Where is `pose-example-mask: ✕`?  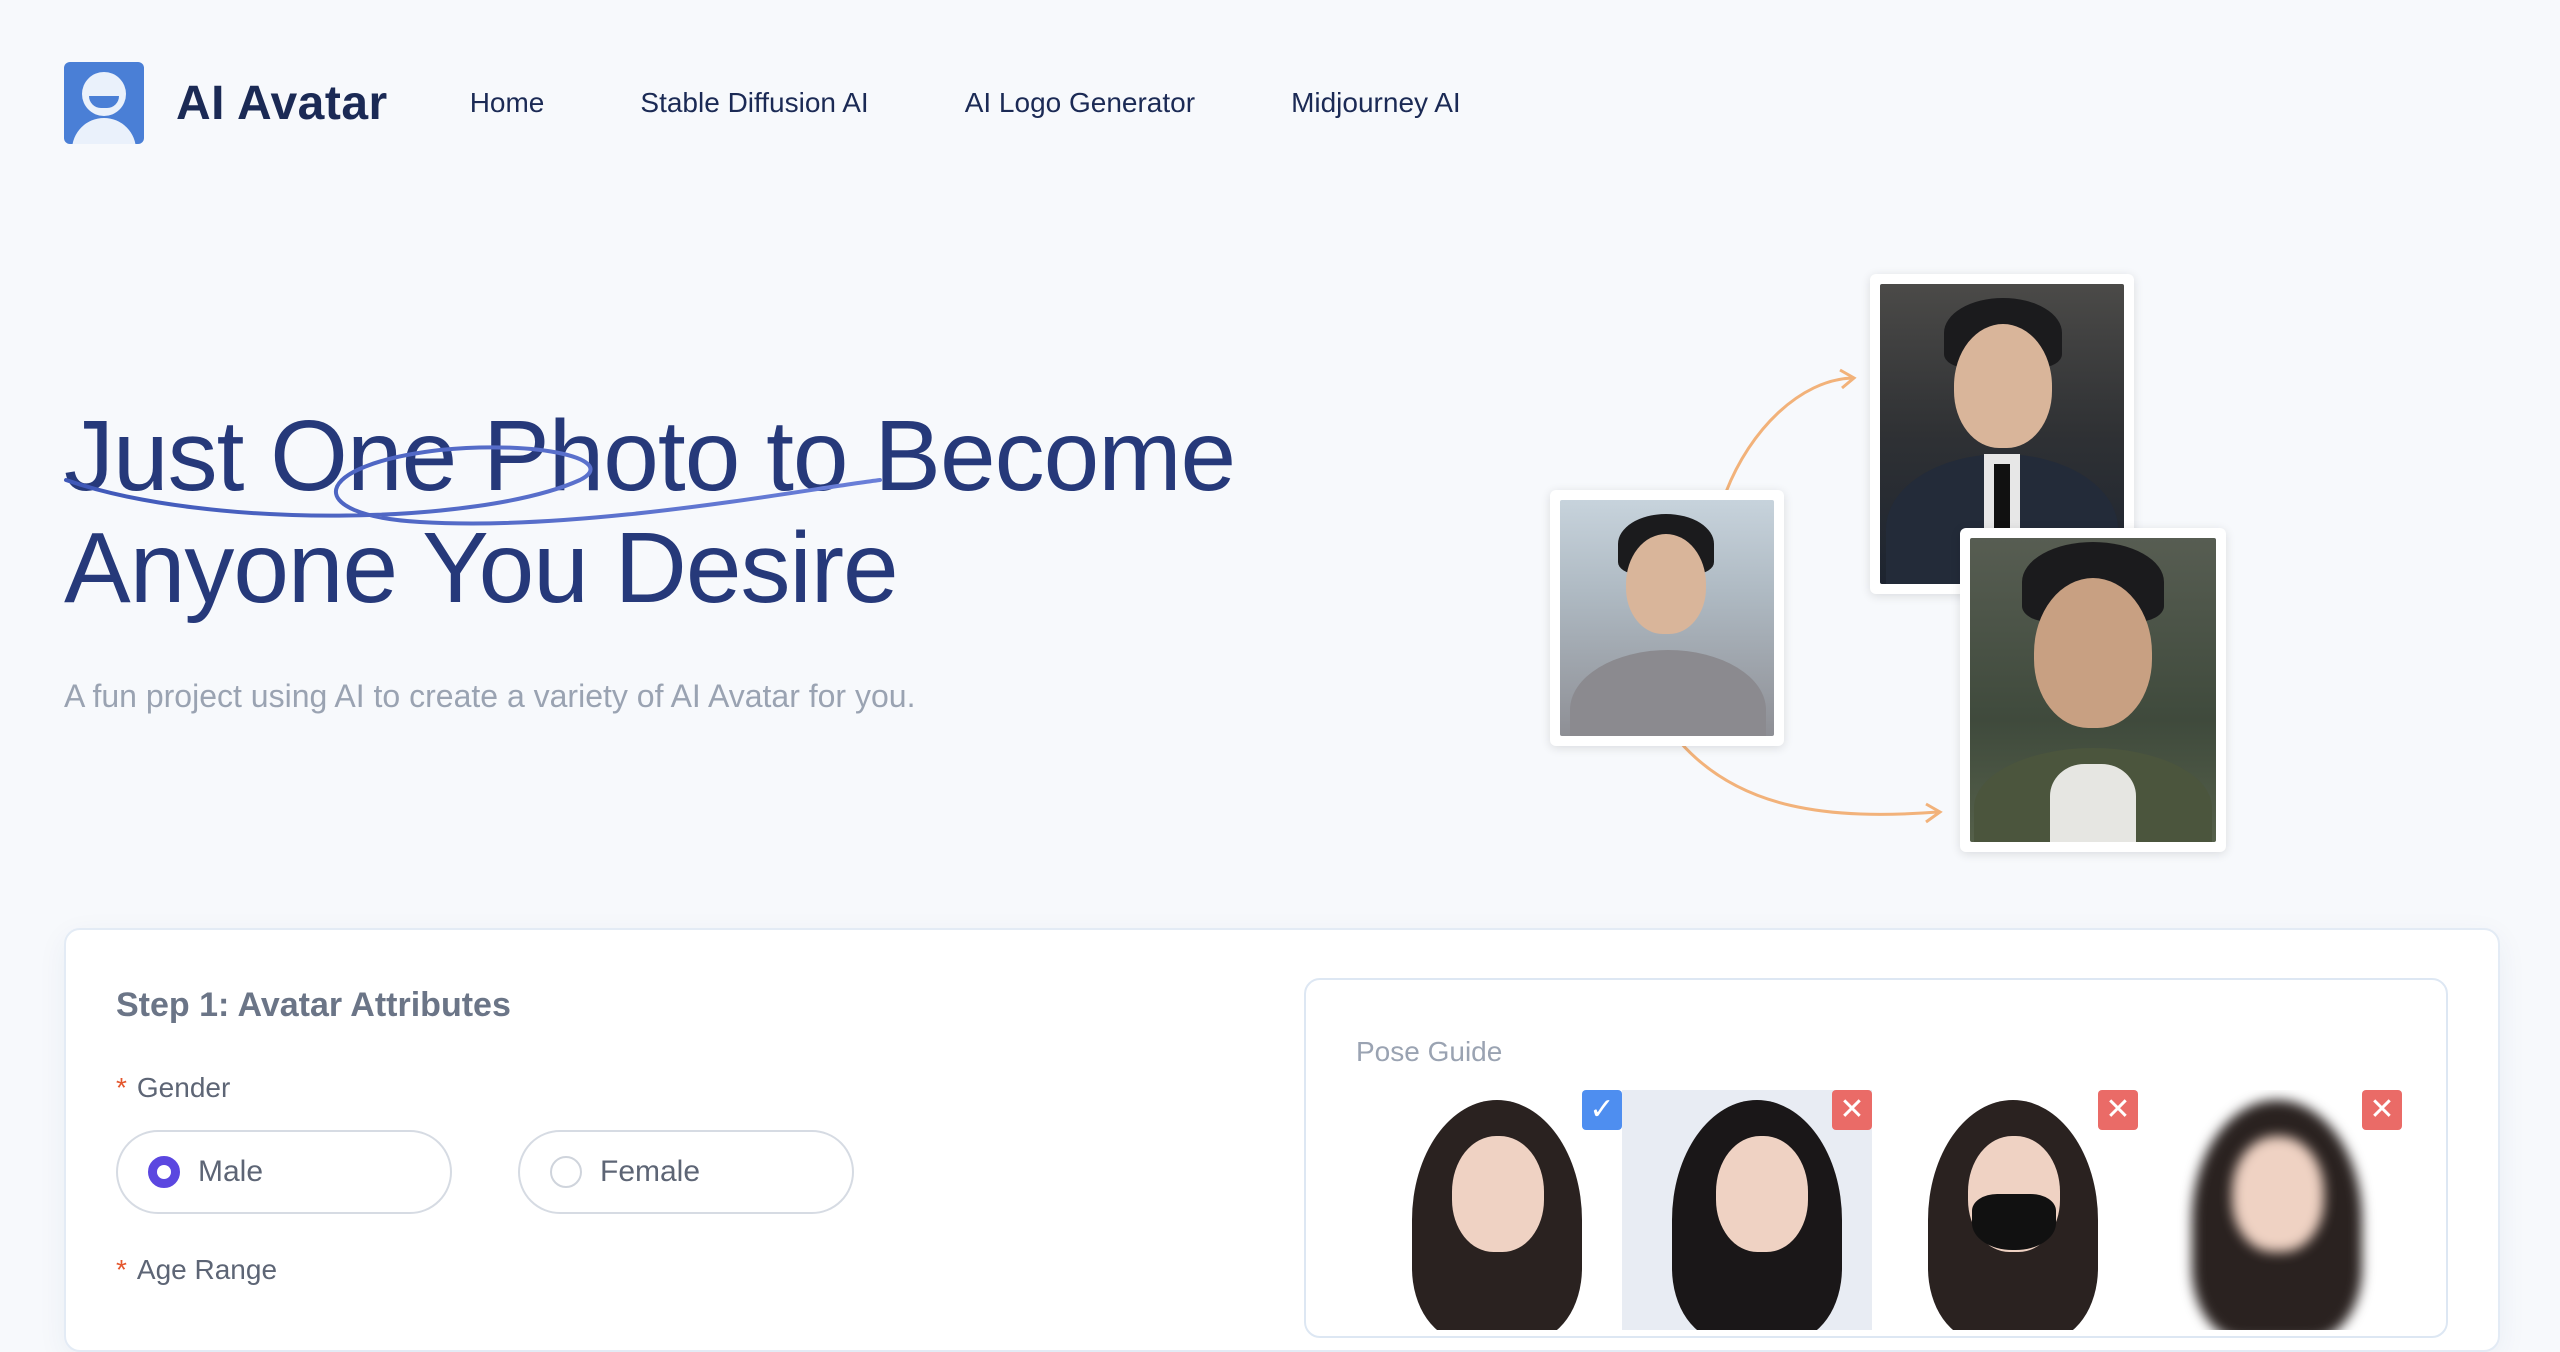 pose-example-mask: ✕ is located at coordinates (2013, 1210).